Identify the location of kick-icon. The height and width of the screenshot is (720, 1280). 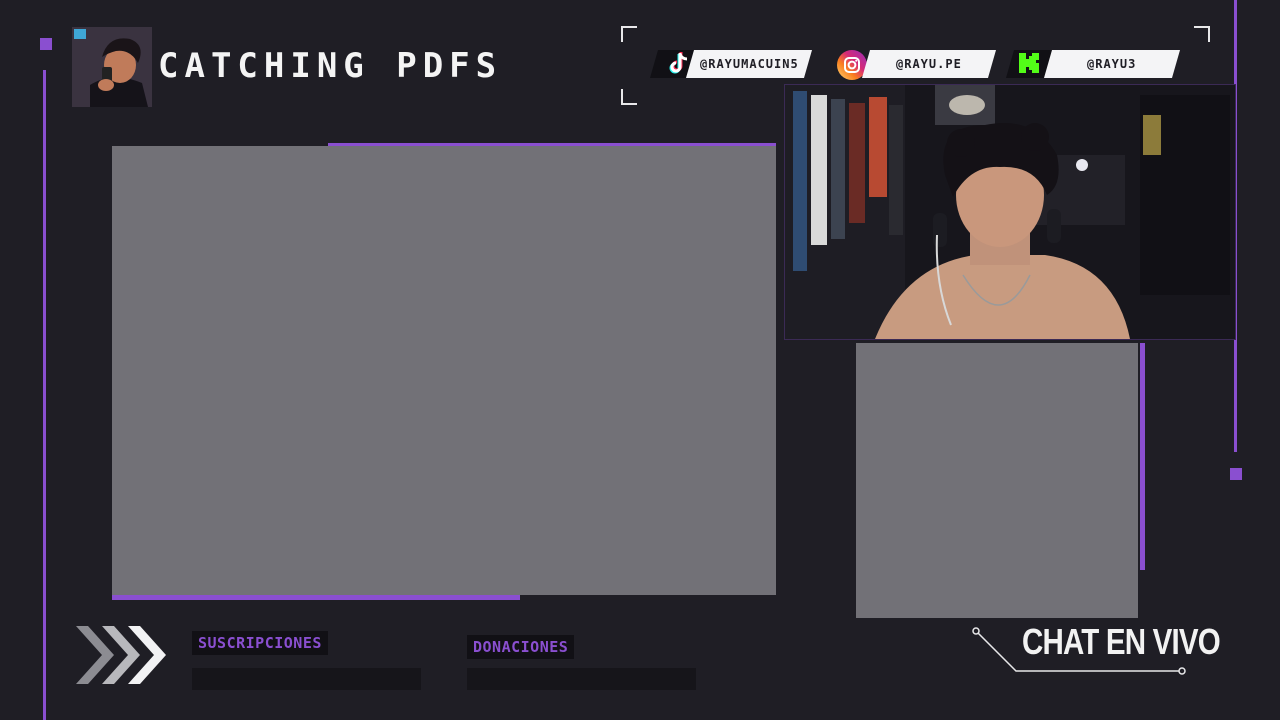
(1029, 63).